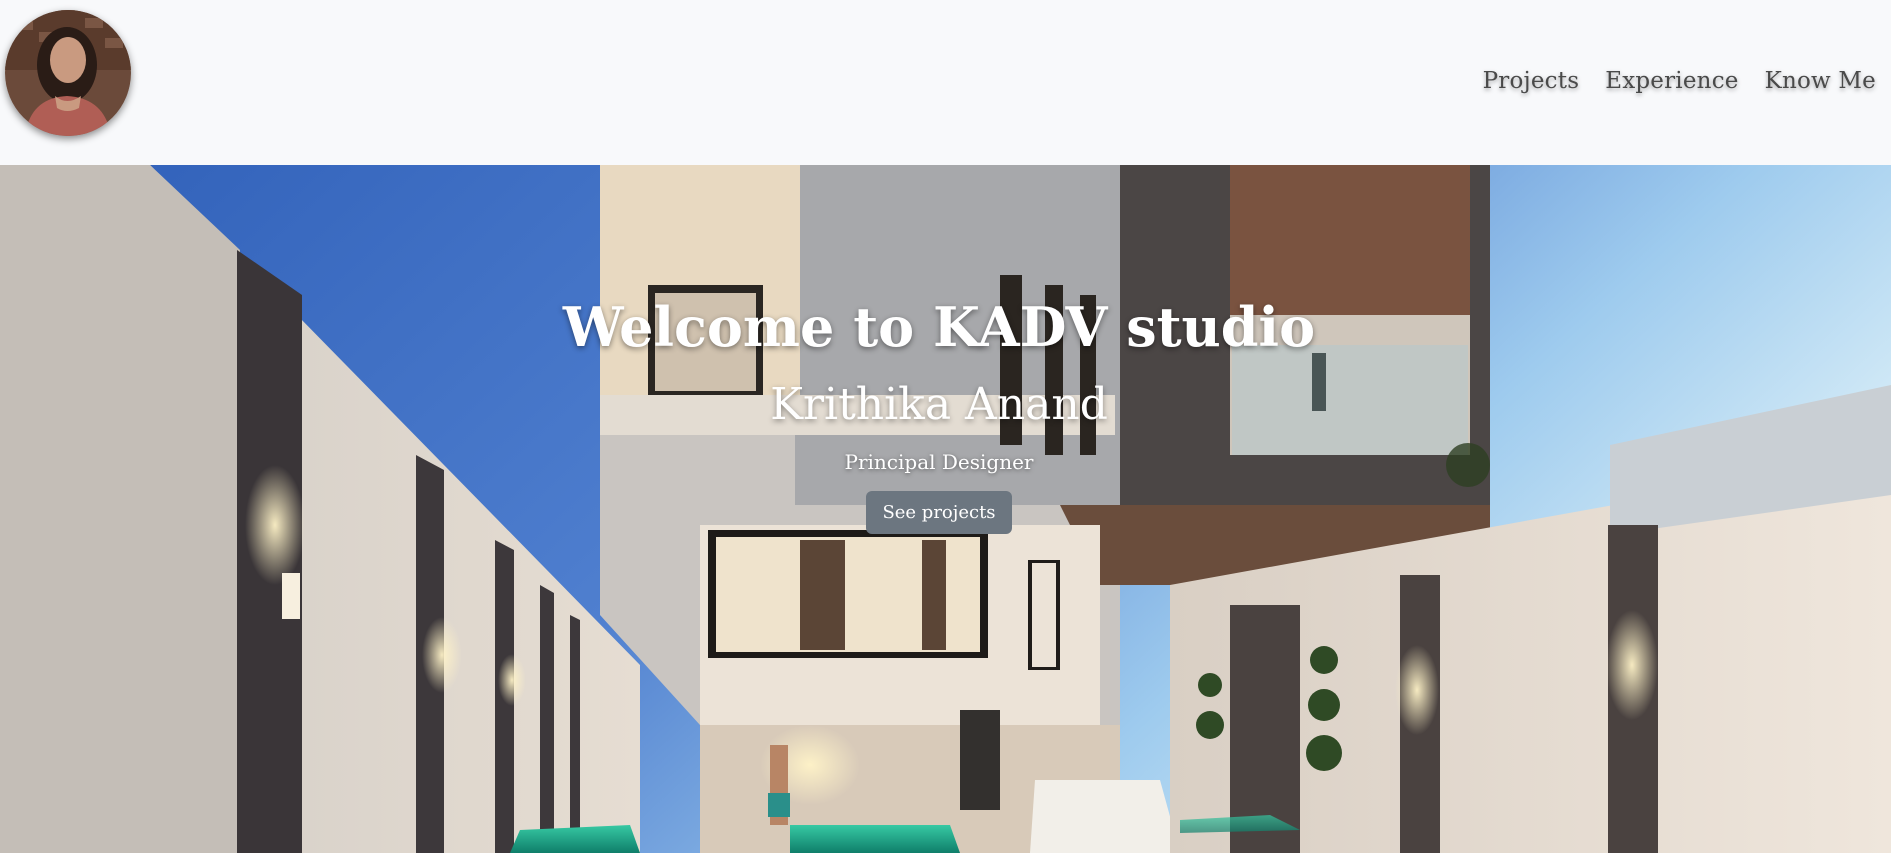 Image resolution: width=1891 pixels, height=853 pixels. What do you see at coordinates (1820, 81) in the screenshot?
I see `nav-link-know-me: Know Me` at bounding box center [1820, 81].